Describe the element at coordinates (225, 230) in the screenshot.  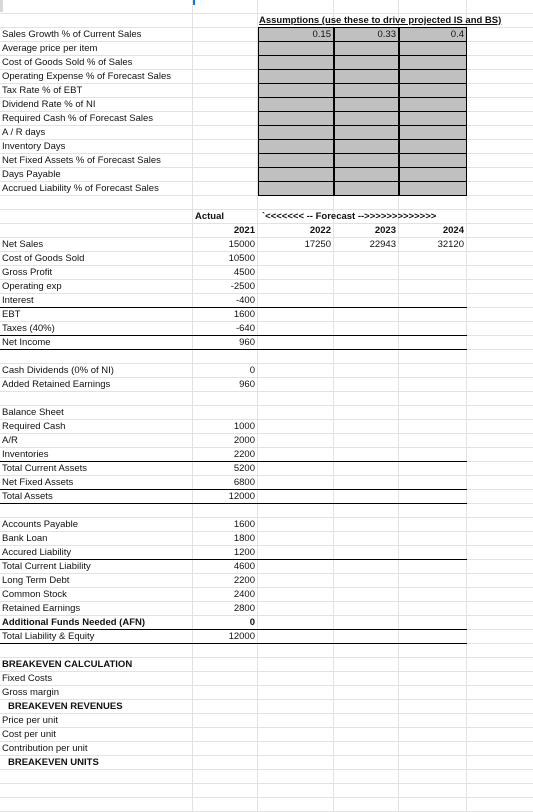
I see `year-header: 2021` at that location.